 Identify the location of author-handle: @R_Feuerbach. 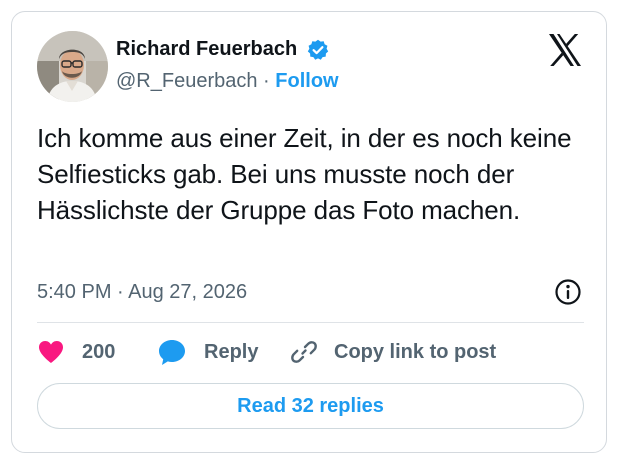
(186, 81).